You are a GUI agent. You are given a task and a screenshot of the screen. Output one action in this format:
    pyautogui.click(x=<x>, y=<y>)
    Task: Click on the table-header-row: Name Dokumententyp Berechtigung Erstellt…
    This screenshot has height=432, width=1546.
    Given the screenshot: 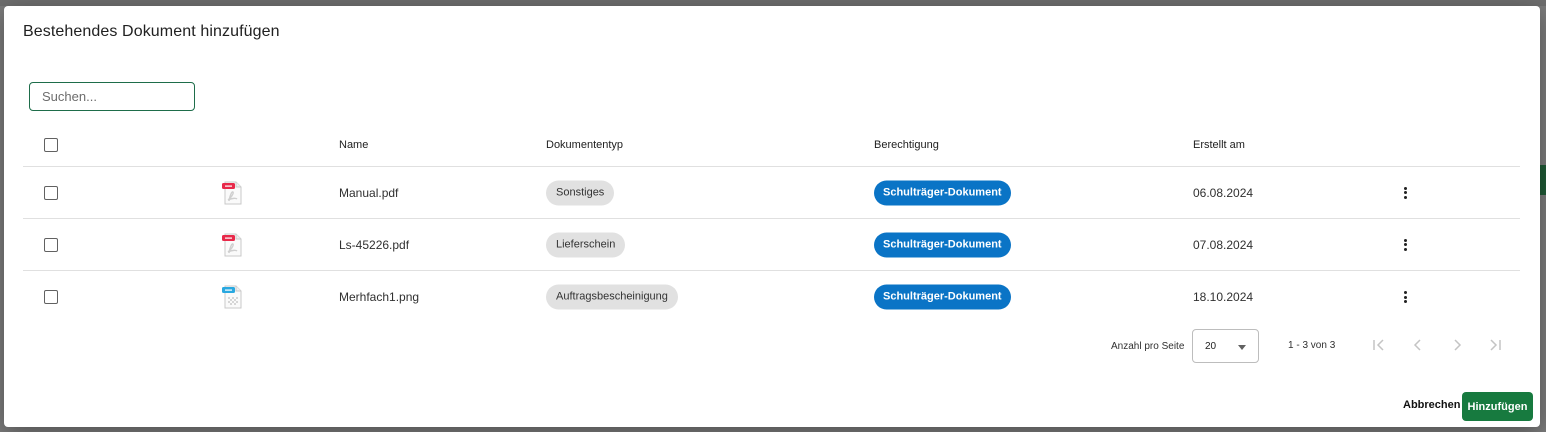 What is the action you would take?
    pyautogui.click(x=771, y=145)
    